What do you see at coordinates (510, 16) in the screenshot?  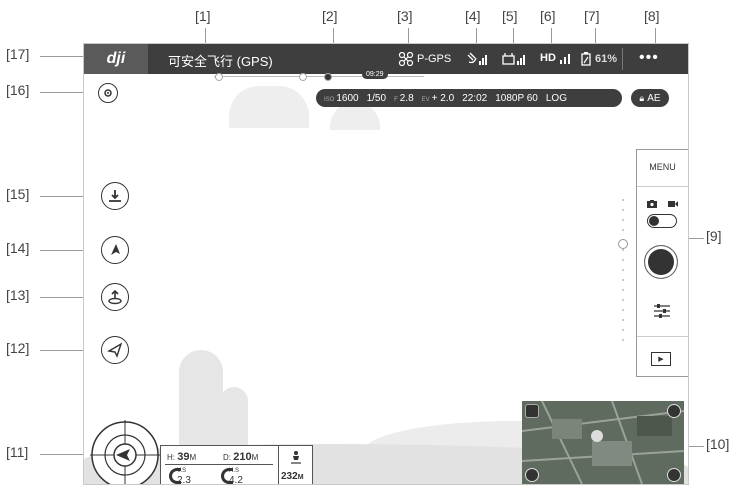 I see `callout-5: [5]` at bounding box center [510, 16].